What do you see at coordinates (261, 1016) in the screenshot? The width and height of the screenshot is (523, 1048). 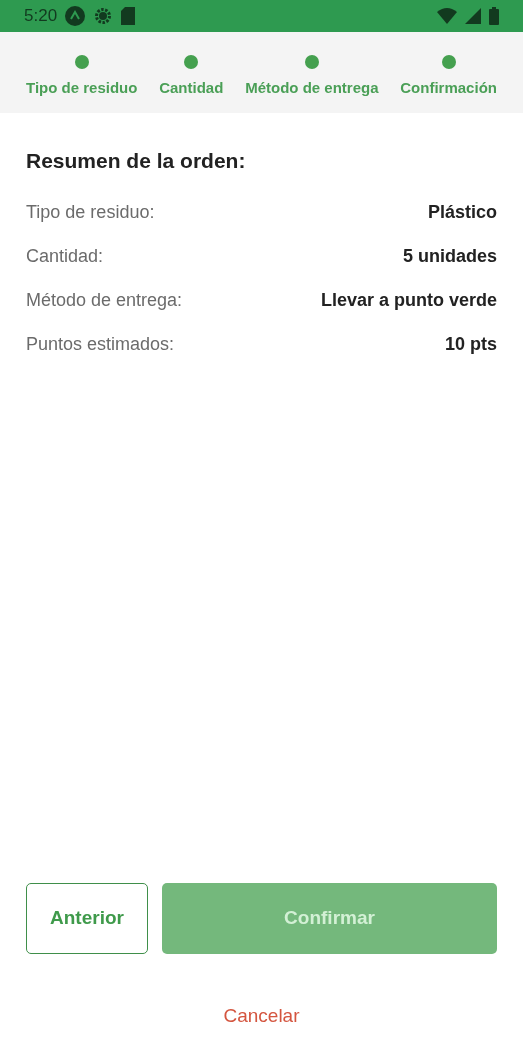 I see `cancel-link: Cancelar` at bounding box center [261, 1016].